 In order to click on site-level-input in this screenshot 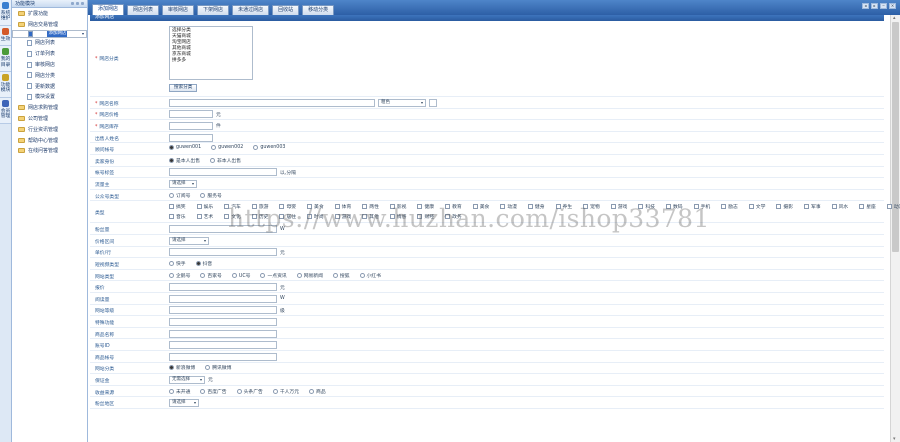, I will do `click(223, 310)`.